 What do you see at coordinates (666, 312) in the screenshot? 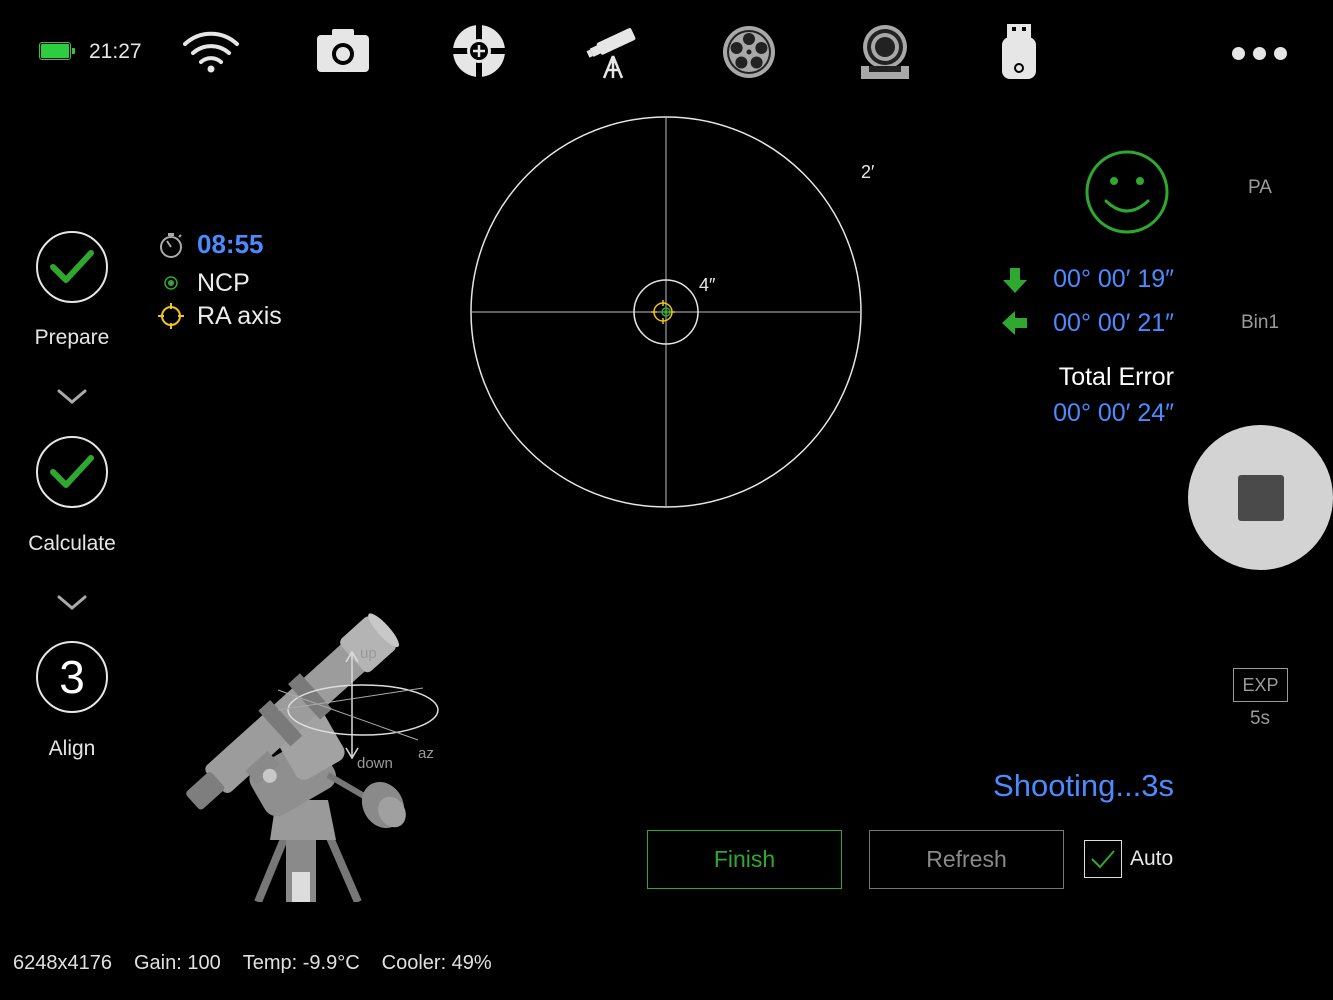
I see `polar-alignment-target` at bounding box center [666, 312].